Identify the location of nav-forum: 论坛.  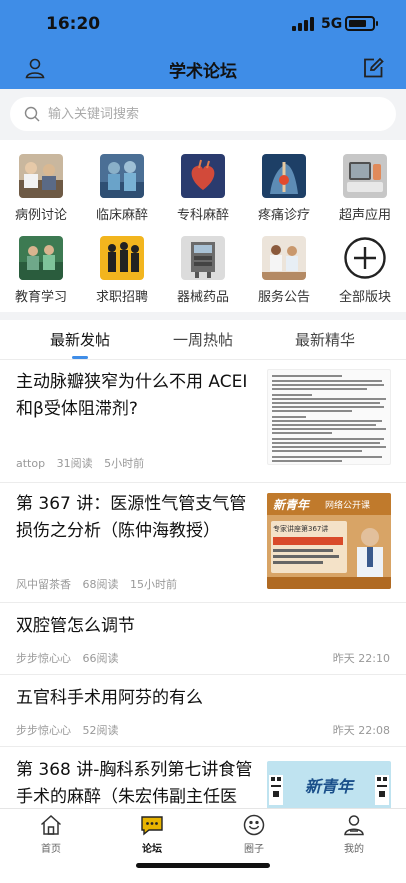
(152, 834).